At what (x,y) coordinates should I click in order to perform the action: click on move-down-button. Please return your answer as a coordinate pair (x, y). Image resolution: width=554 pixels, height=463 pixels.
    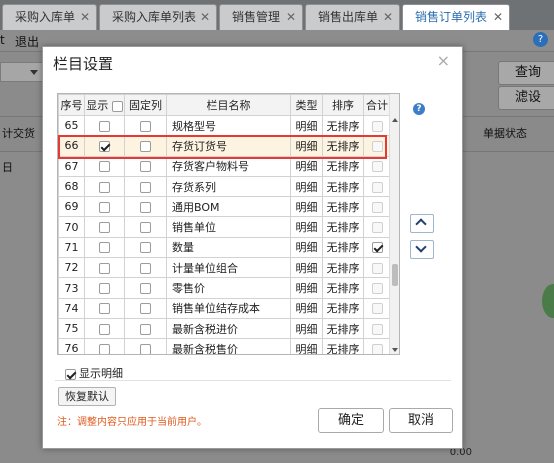
    Looking at the image, I should click on (422, 249).